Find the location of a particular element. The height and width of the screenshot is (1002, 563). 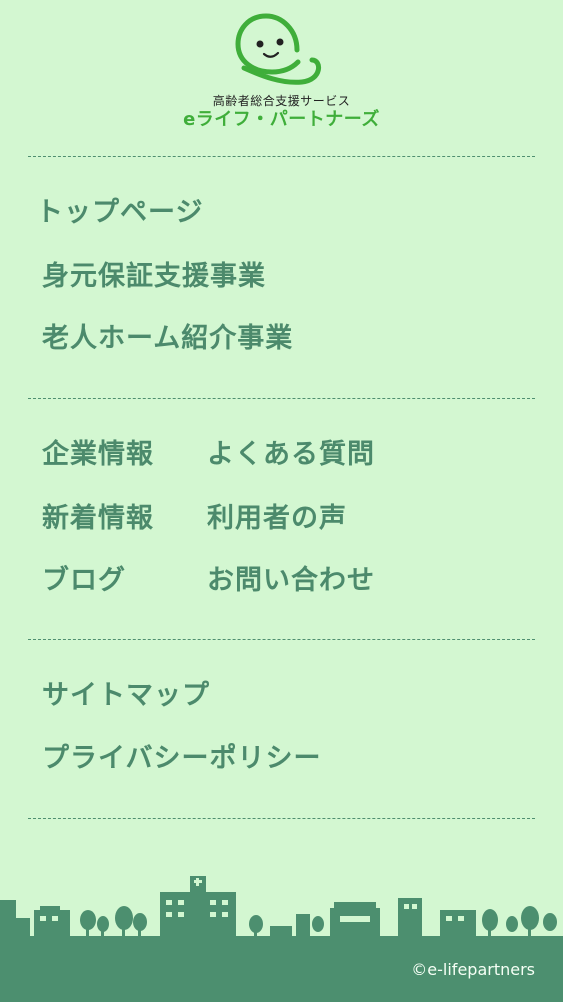

nav-link-sitemap: サイトマップ is located at coordinates (126, 692).